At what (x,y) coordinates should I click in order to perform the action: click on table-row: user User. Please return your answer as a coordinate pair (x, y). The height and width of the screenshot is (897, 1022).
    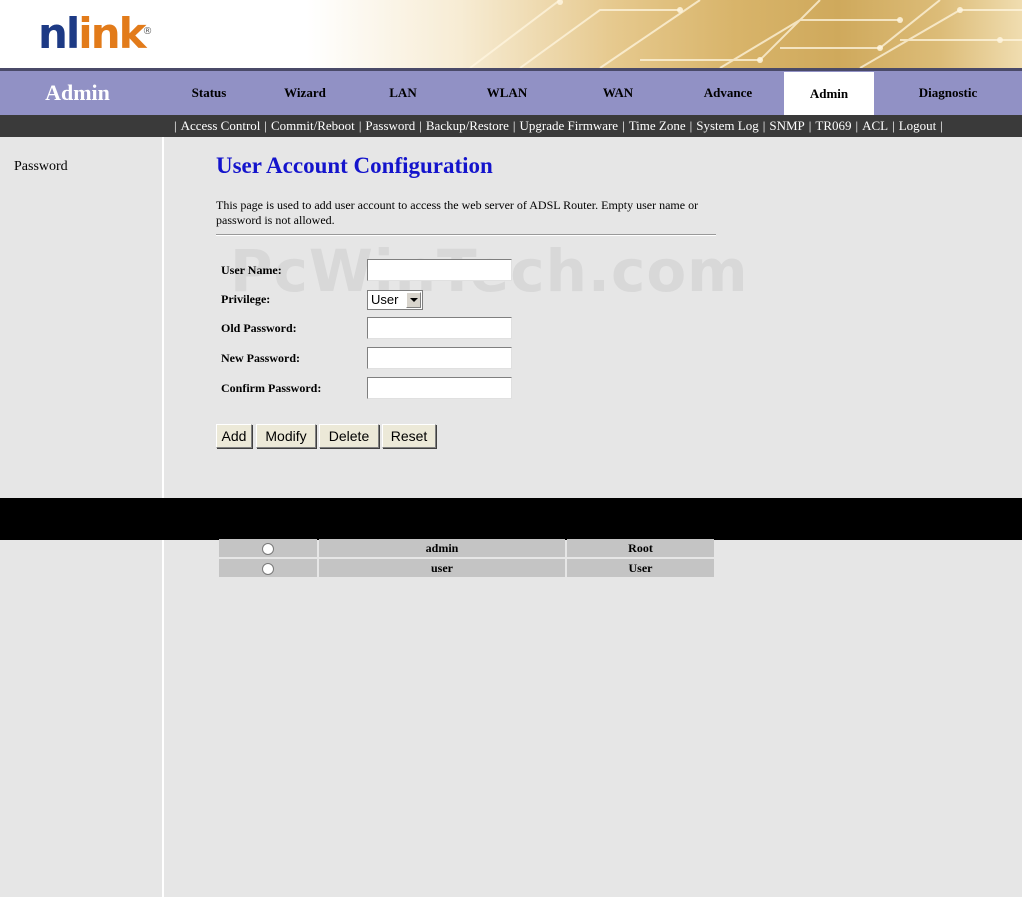
    Looking at the image, I should click on (466, 568).